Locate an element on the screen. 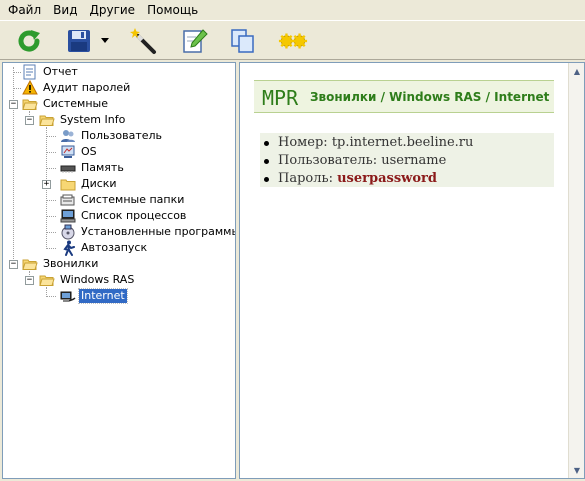 The image size is (585, 481). options-button is located at coordinates (293, 41).